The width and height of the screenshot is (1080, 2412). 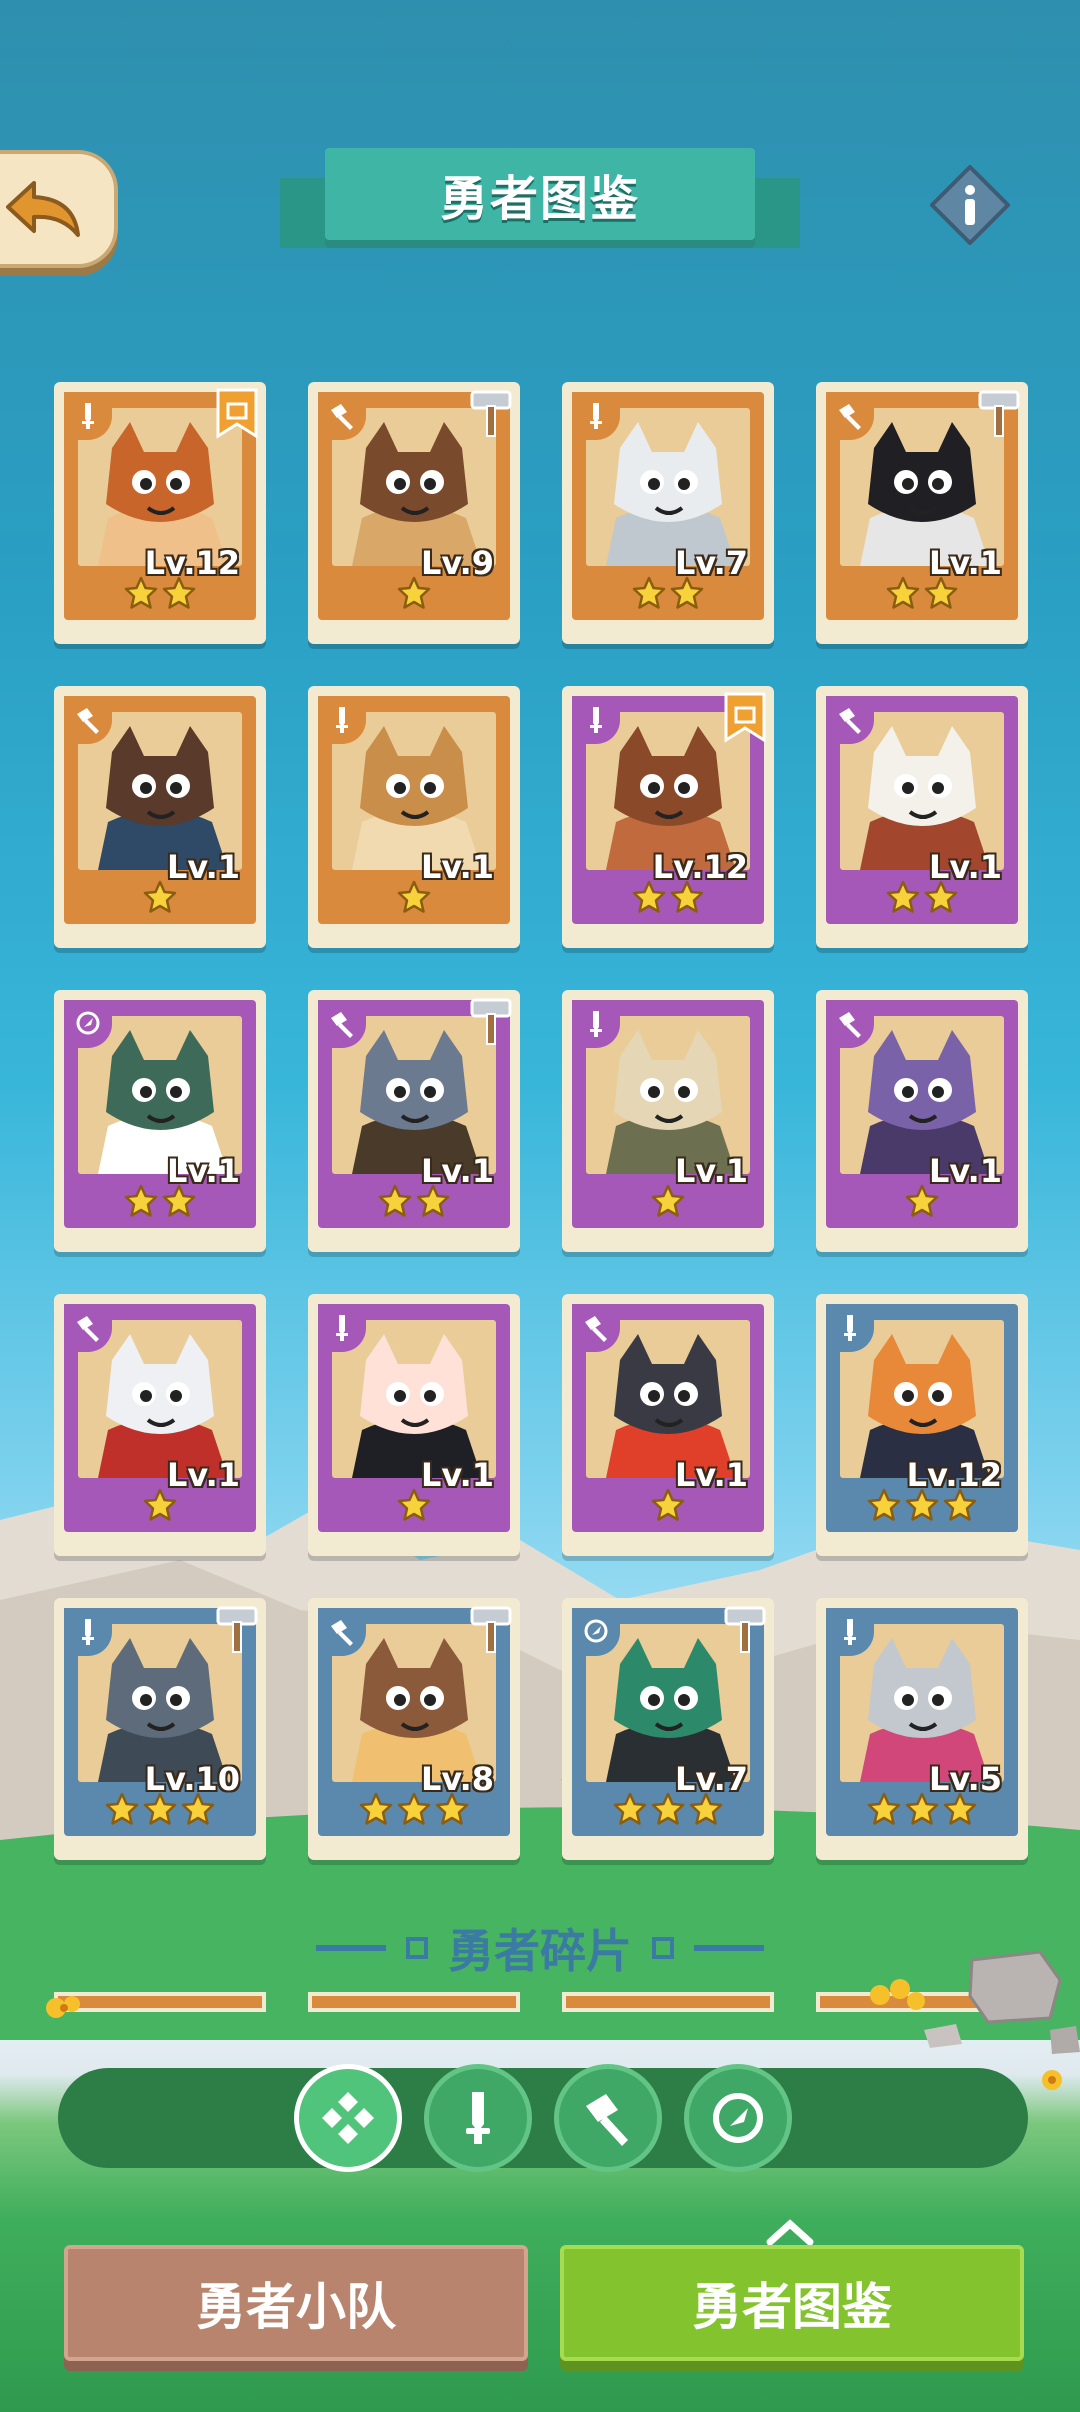 What do you see at coordinates (738, 2118) in the screenshot?
I see `filter-compass-button` at bounding box center [738, 2118].